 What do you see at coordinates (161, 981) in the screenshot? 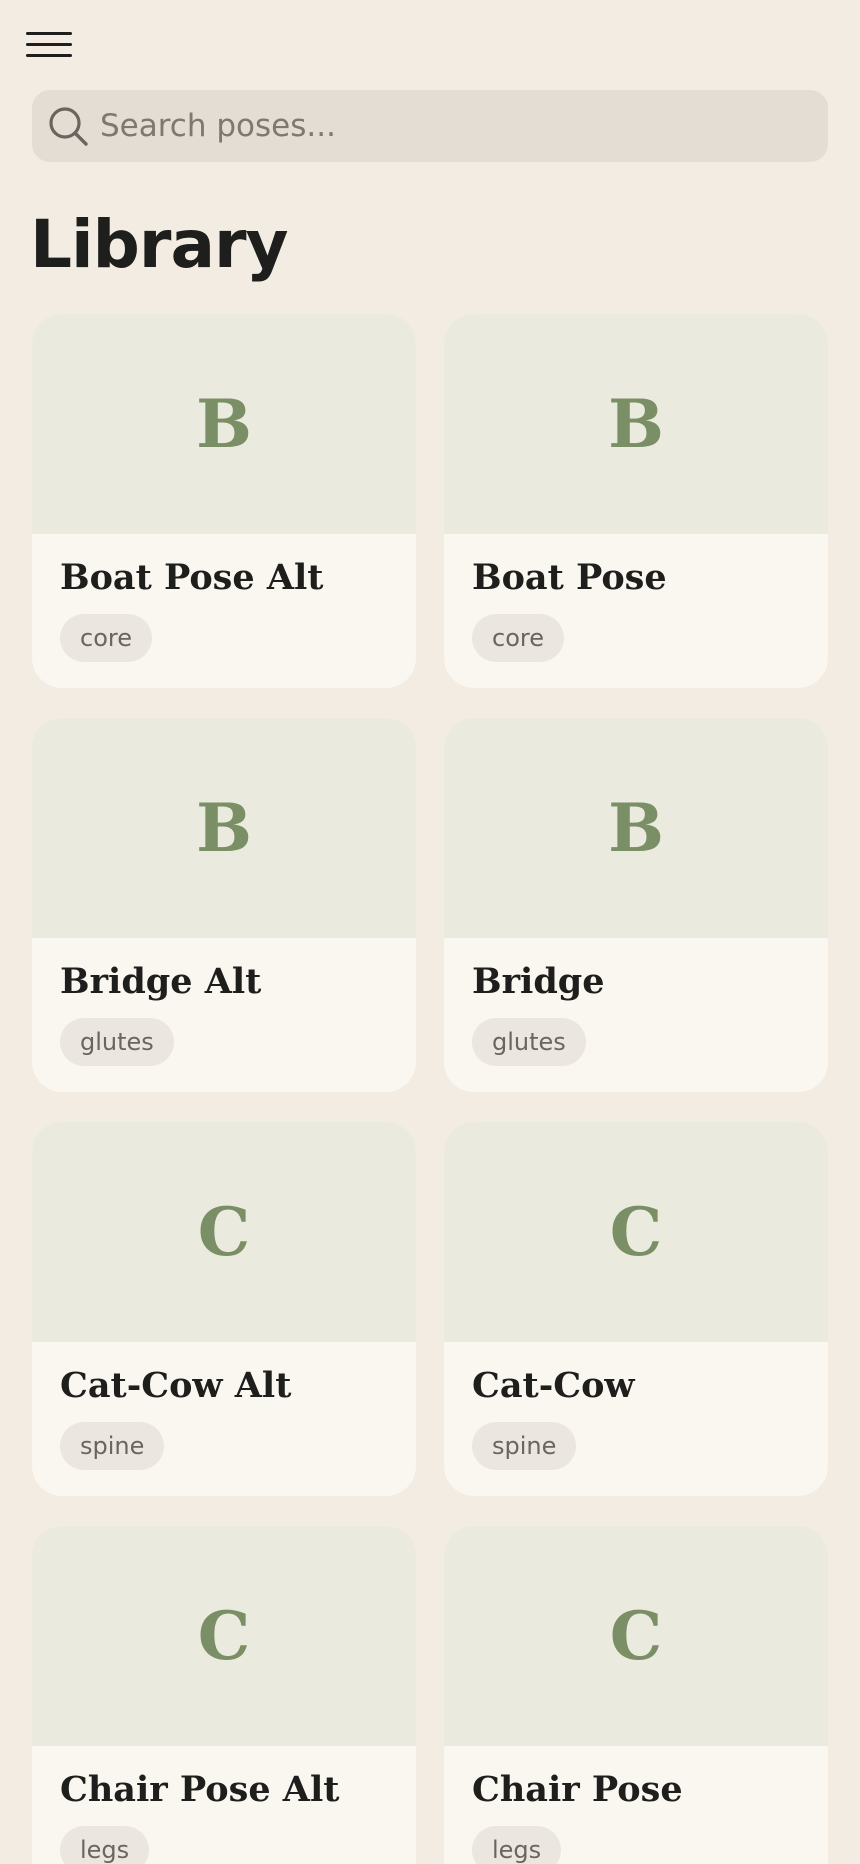
I see `pose-name: Bridge Alt` at bounding box center [161, 981].